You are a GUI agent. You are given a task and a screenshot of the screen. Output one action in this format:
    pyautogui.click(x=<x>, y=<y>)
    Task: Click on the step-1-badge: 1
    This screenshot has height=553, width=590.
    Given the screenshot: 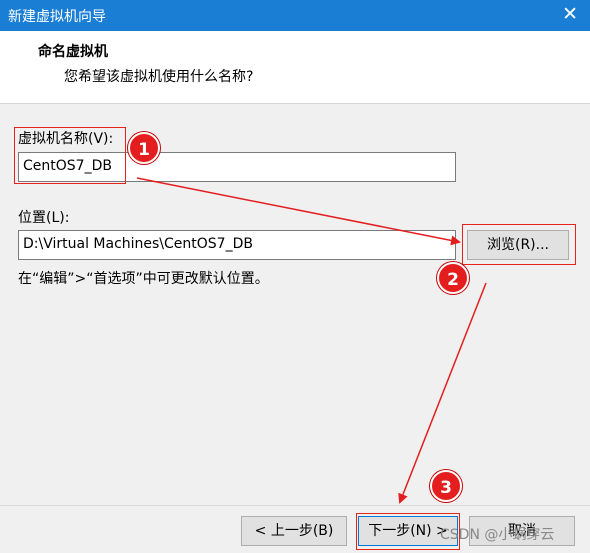 What is the action you would take?
    pyautogui.click(x=144, y=148)
    